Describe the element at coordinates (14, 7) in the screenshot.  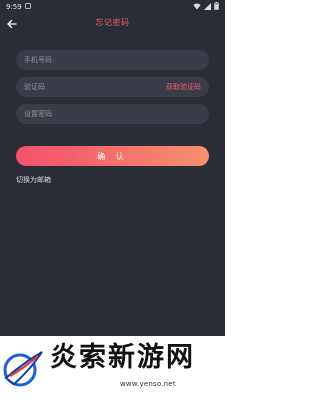
I see `status-time: 9:59` at that location.